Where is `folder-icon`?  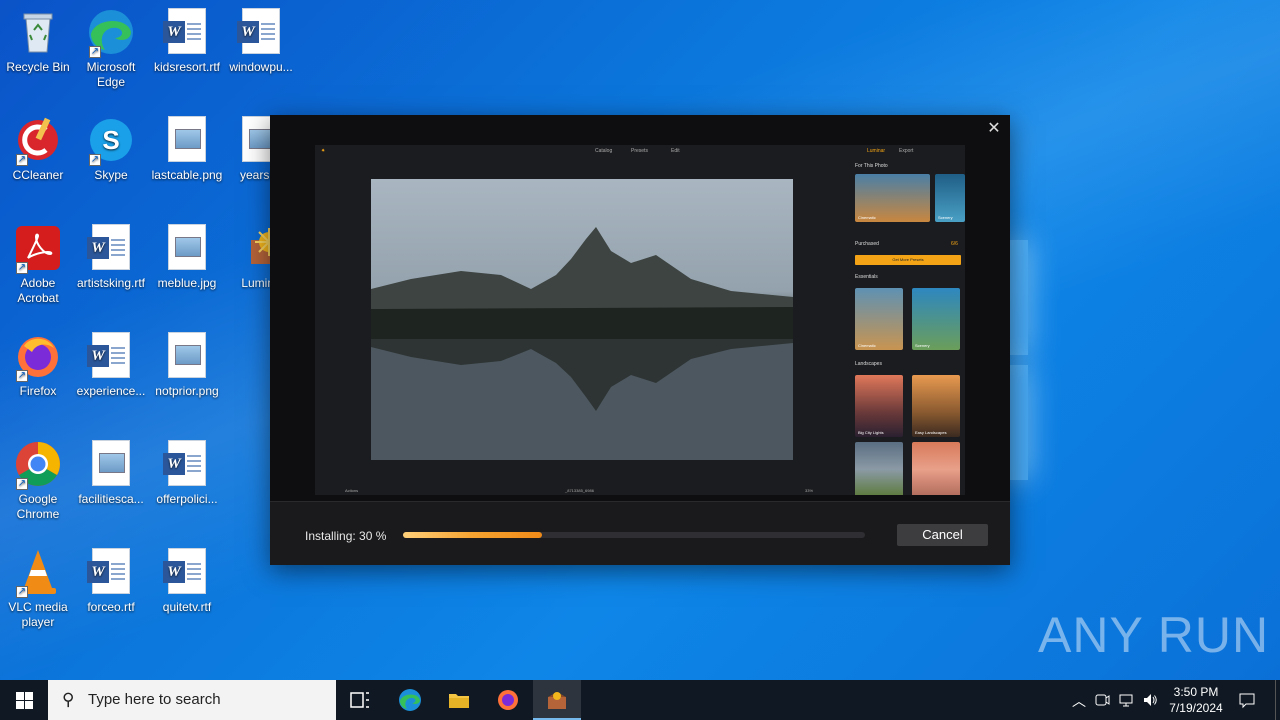
folder-icon is located at coordinates (459, 701).